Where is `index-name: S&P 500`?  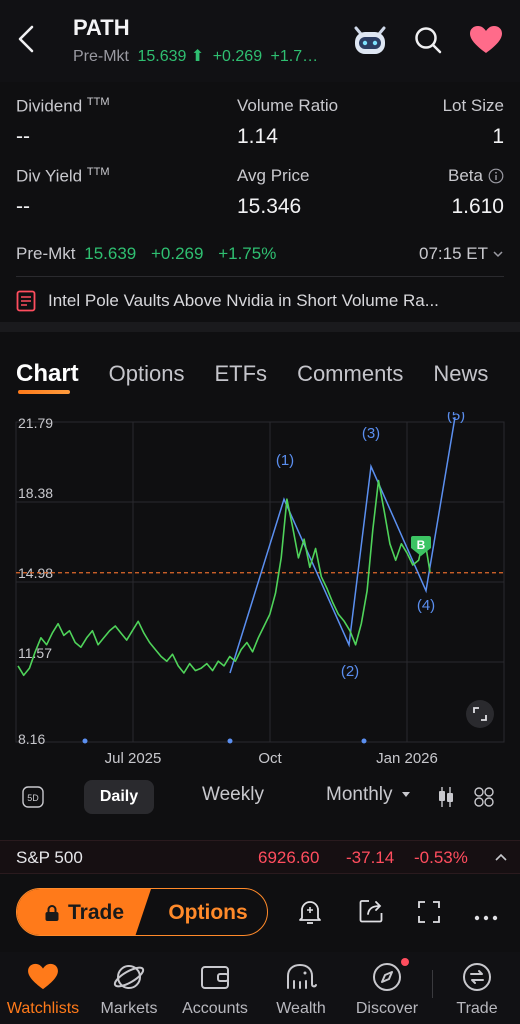 index-name: S&P 500 is located at coordinates (49, 857).